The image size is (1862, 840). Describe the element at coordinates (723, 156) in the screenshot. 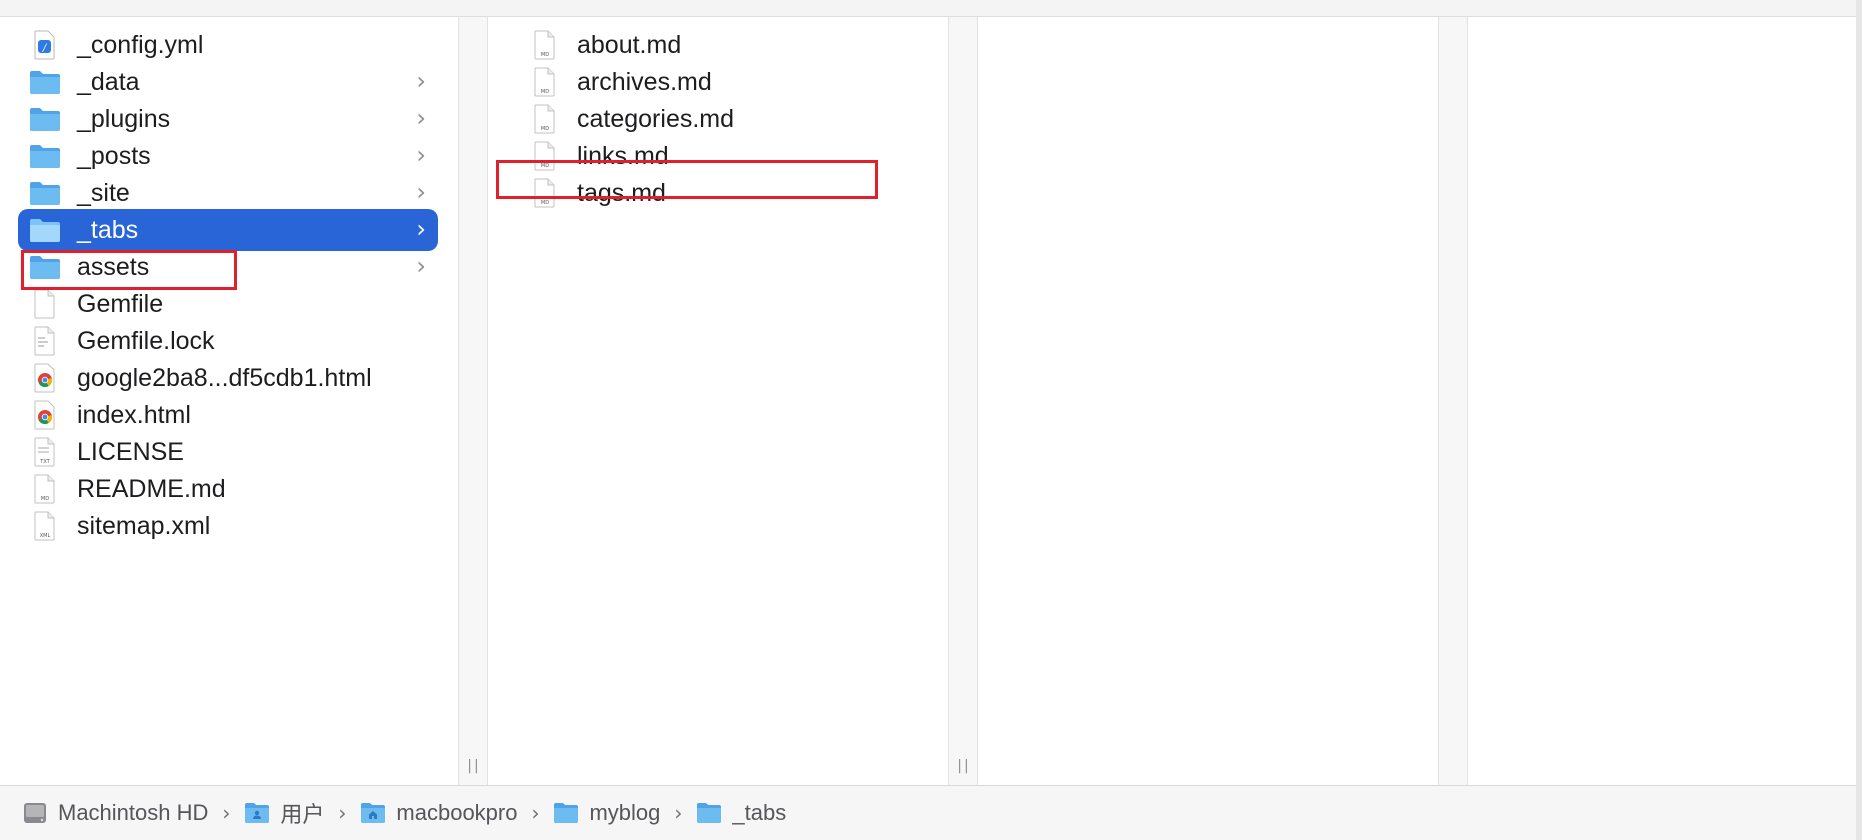

I see `list-item: MD links.md` at that location.